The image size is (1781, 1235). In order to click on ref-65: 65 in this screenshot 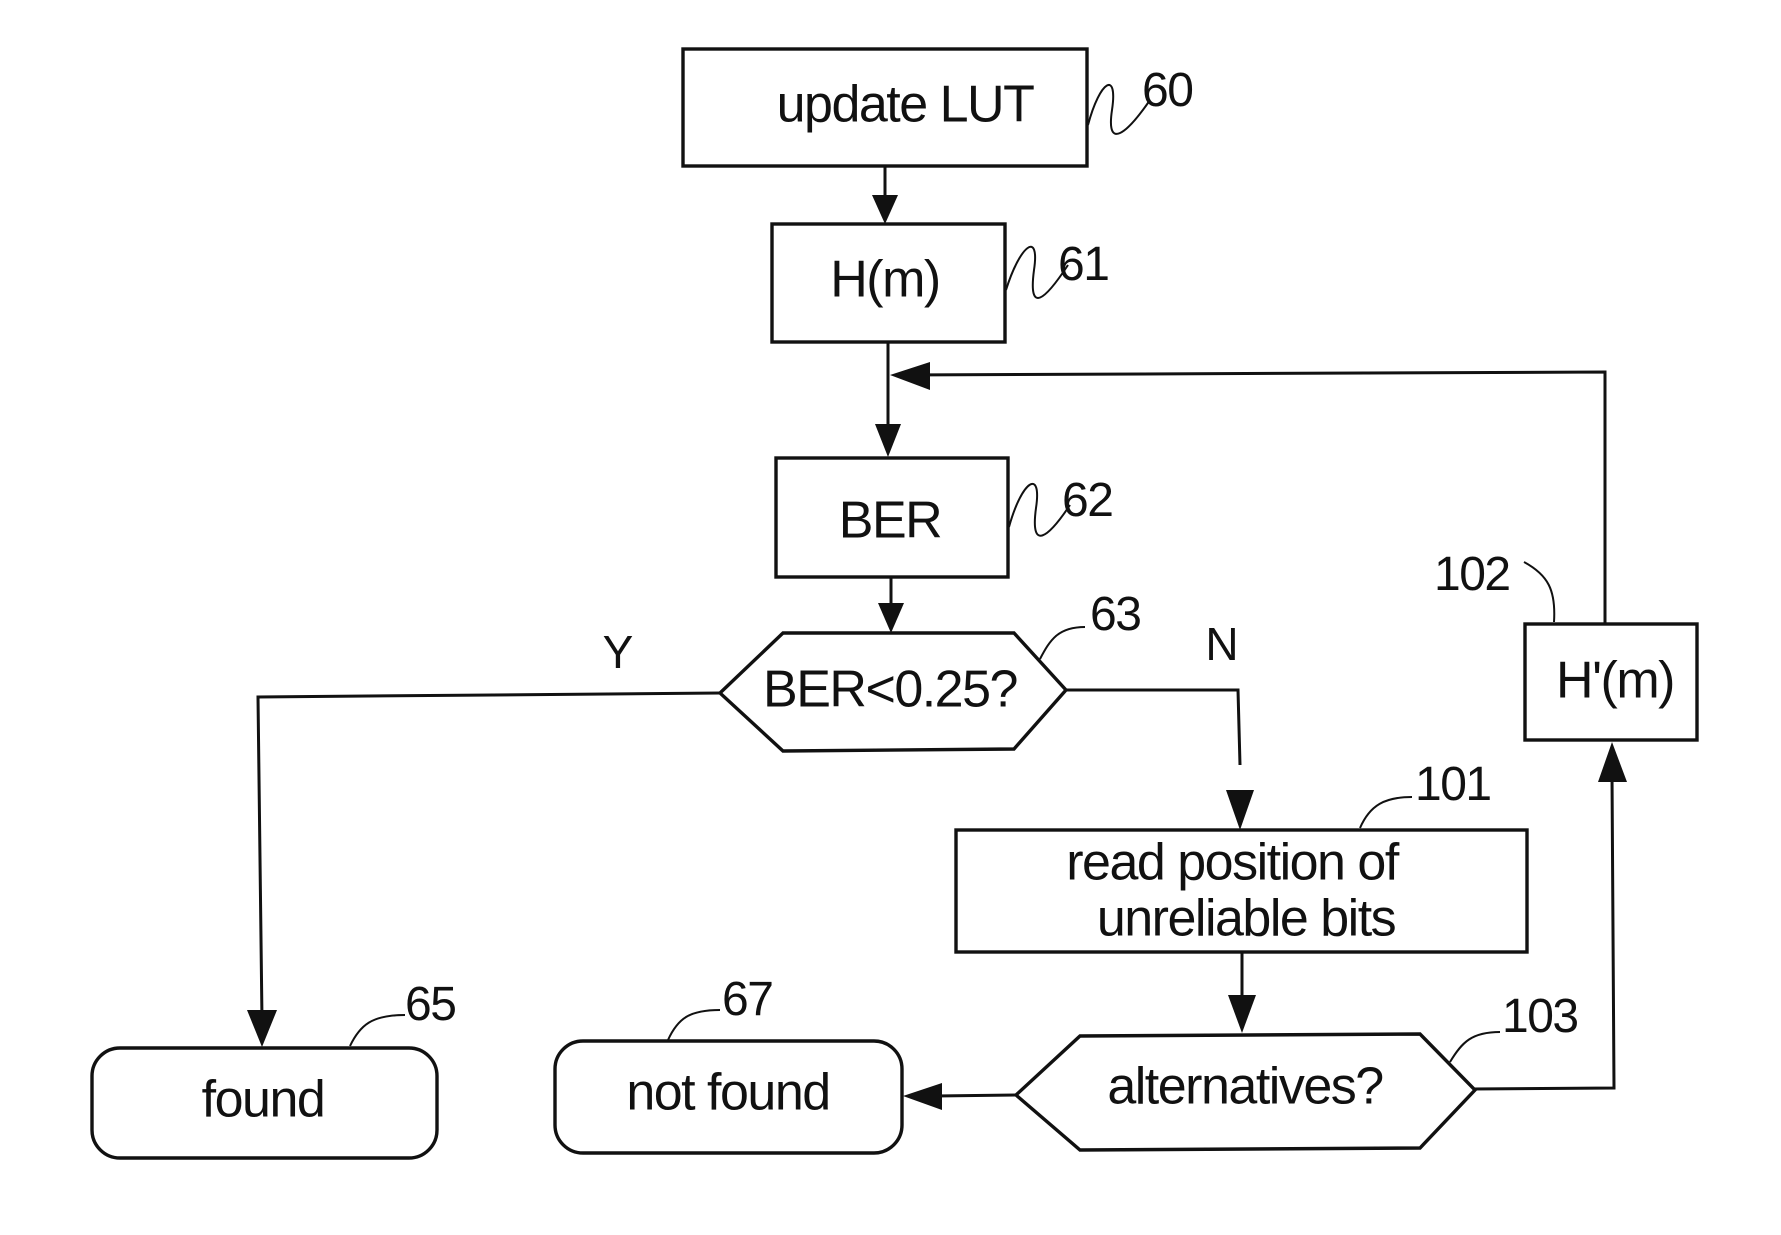, I will do `click(430, 1004)`.